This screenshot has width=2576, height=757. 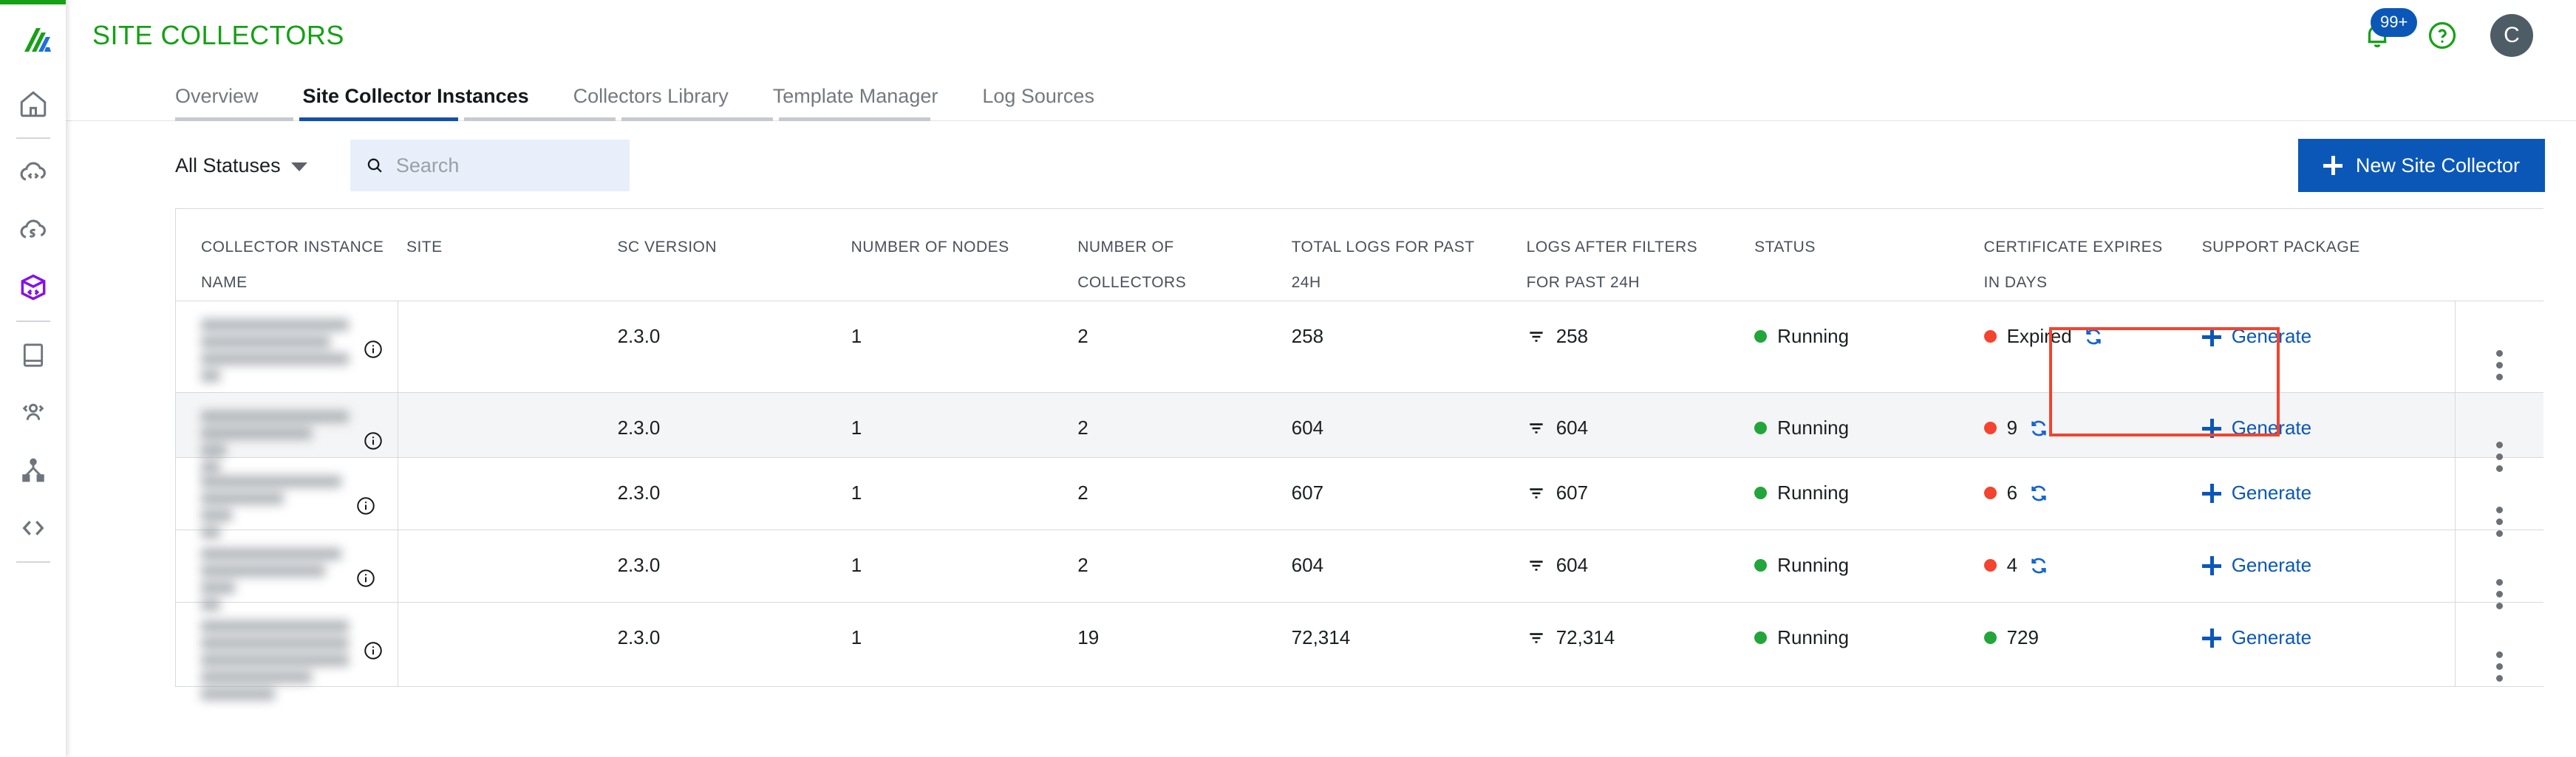 What do you see at coordinates (2073, 247) in the screenshot?
I see `col-head-line1: CERTIFICATE EXPIRES` at bounding box center [2073, 247].